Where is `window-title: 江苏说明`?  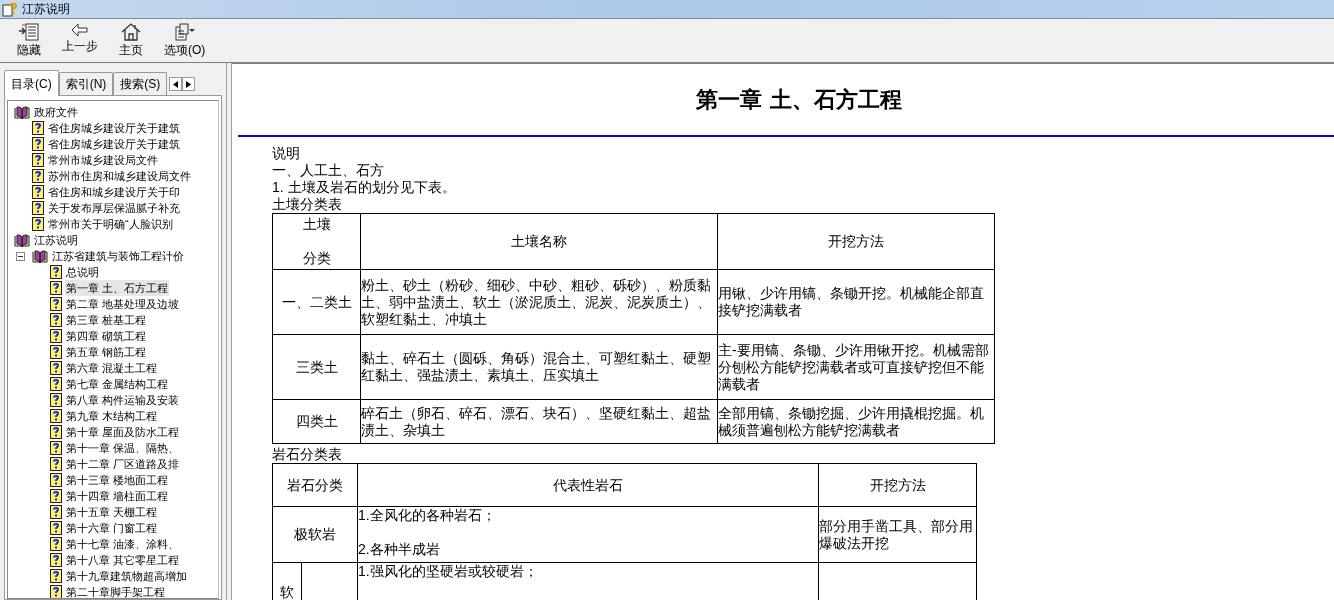 window-title: 江苏说明 is located at coordinates (46, 9).